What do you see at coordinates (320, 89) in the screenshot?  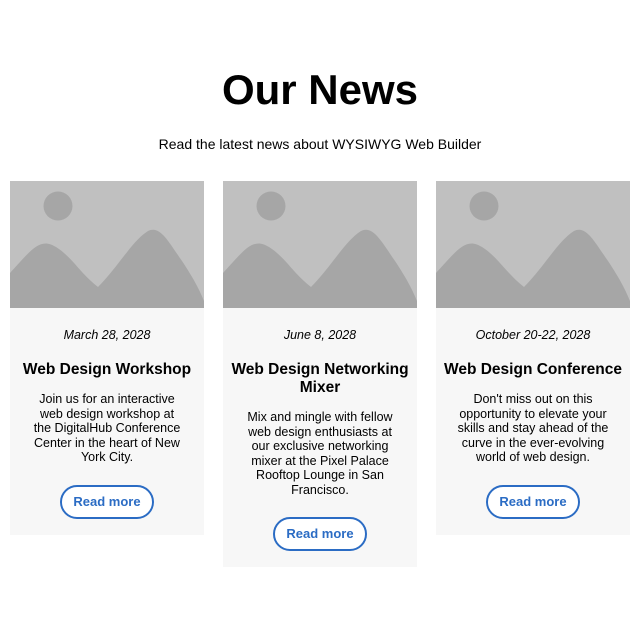 I see `page-title: Our News` at bounding box center [320, 89].